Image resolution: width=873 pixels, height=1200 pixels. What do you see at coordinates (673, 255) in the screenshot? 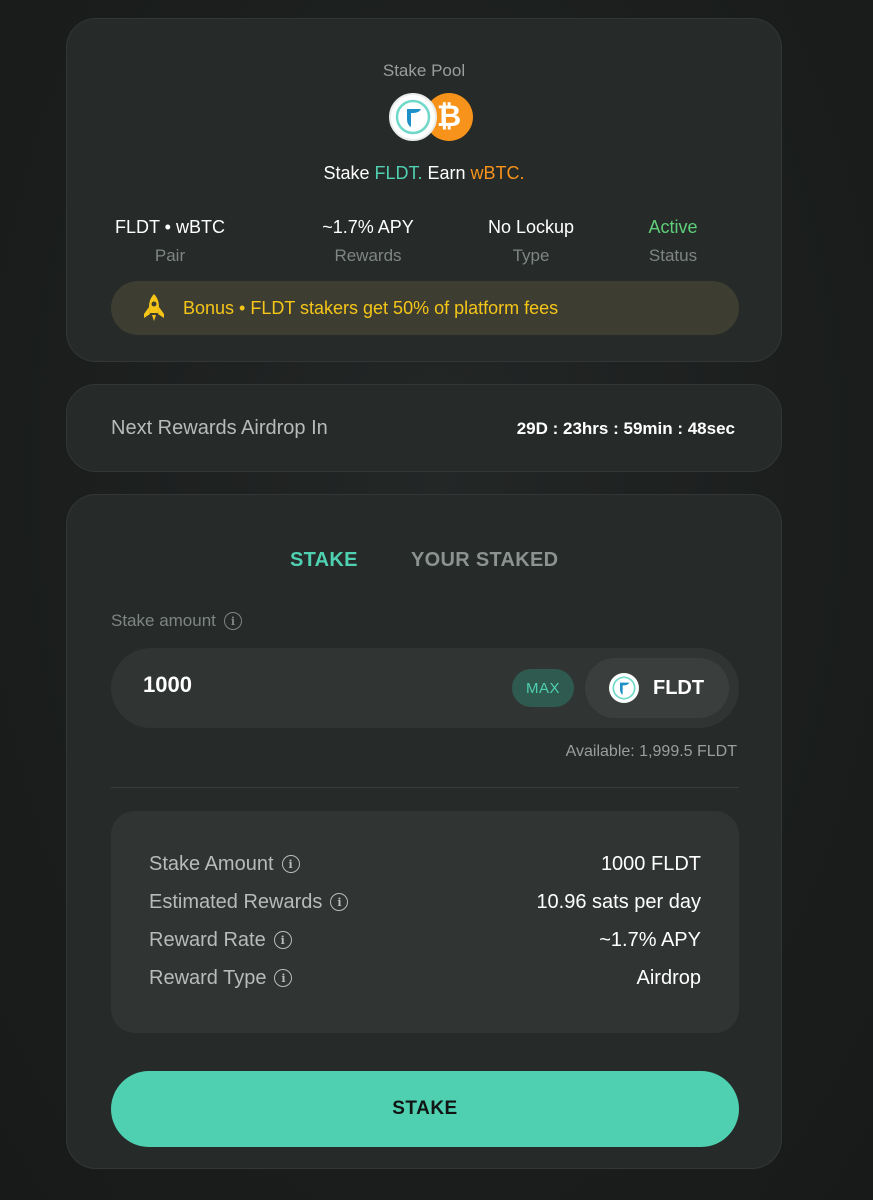
I see `stat-status-label: Status` at bounding box center [673, 255].